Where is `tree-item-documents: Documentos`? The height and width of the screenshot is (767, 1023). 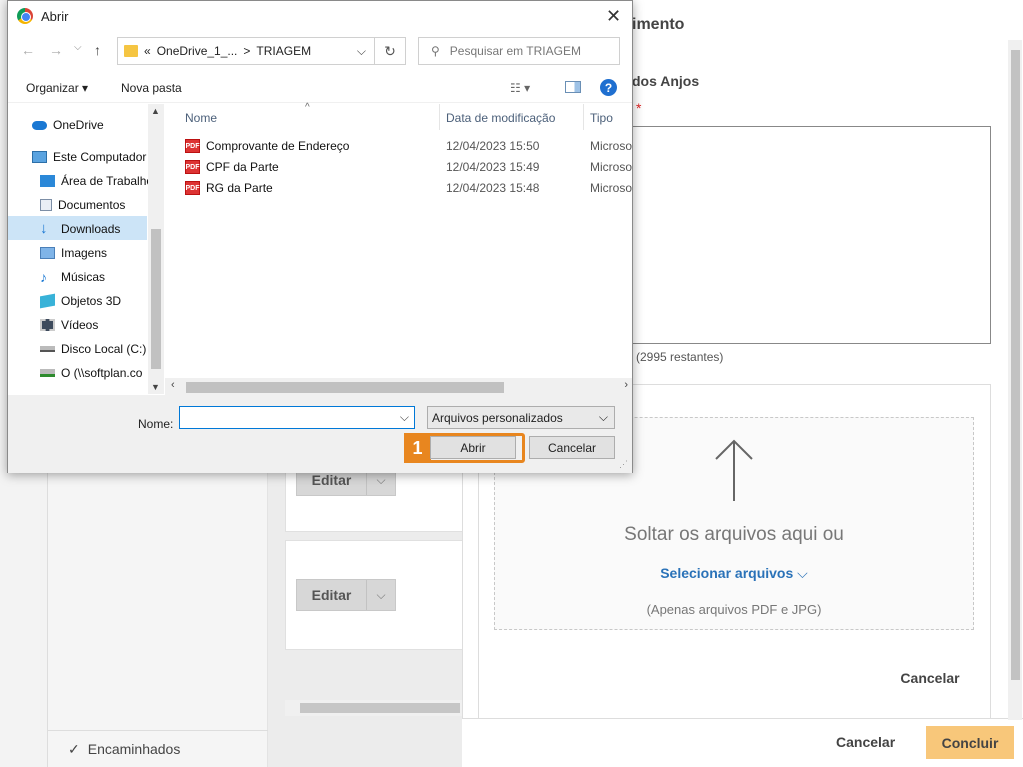
tree-item-documents: Documentos is located at coordinates (82, 205).